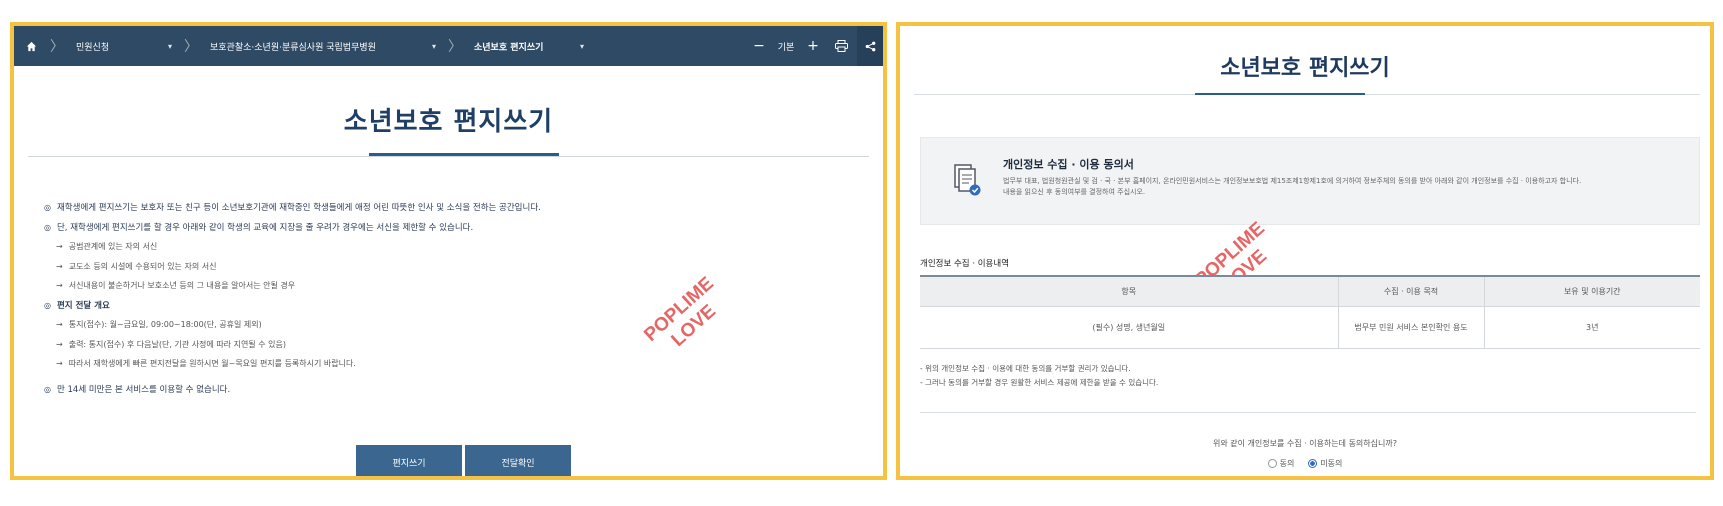 The width and height of the screenshot is (1723, 506). I want to click on print-icon, so click(841, 46).